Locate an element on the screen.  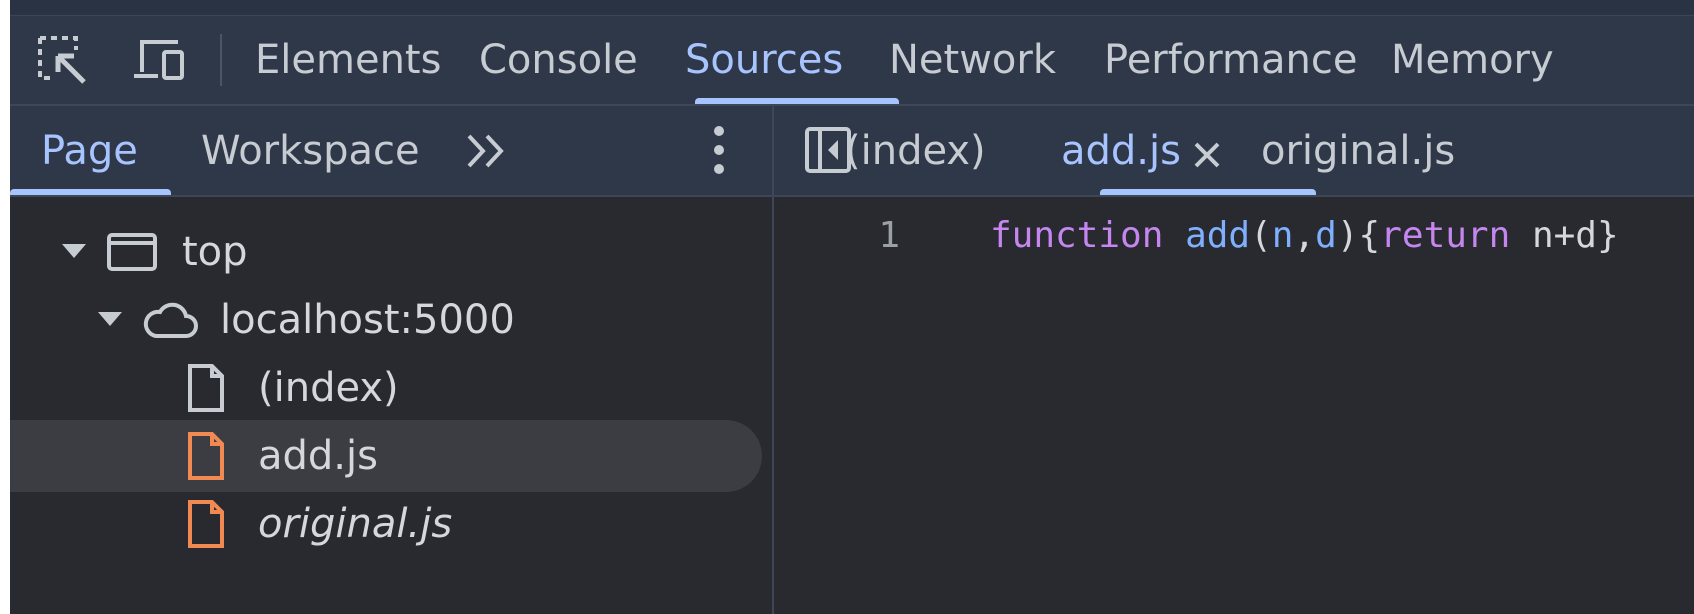
more-vertical-icon is located at coordinates (719, 150).